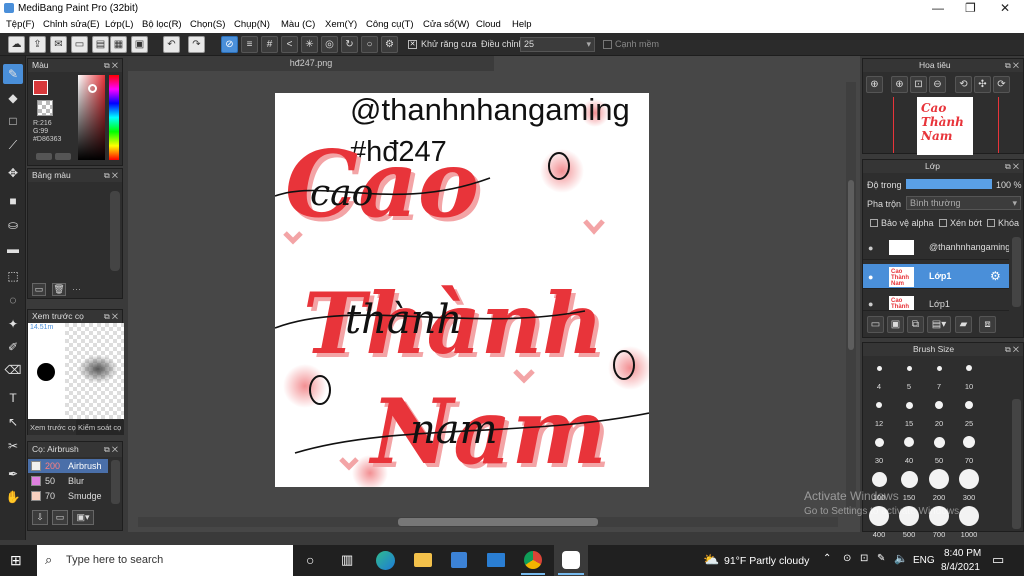  Describe the element at coordinates (92, 88) in the screenshot. I see `color-picker-handle` at that location.